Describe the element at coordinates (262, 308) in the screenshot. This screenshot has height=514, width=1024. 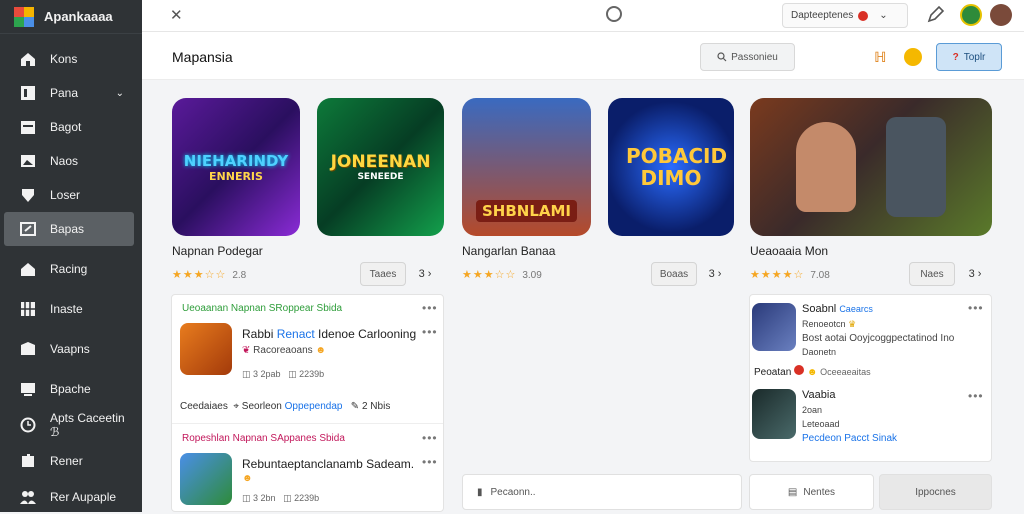
I see `post-header: Ueoaanan Napnan SRoppear Sbida` at that location.